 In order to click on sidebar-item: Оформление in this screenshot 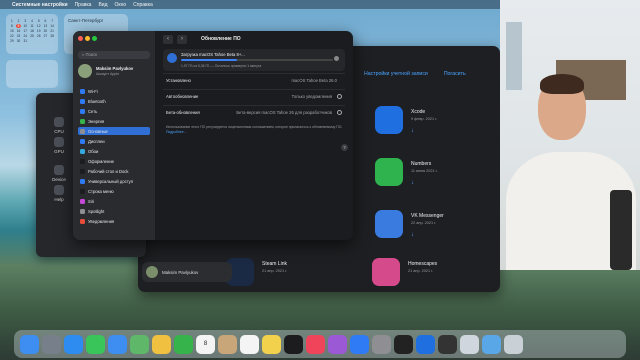, I will do `click(114, 161)`.